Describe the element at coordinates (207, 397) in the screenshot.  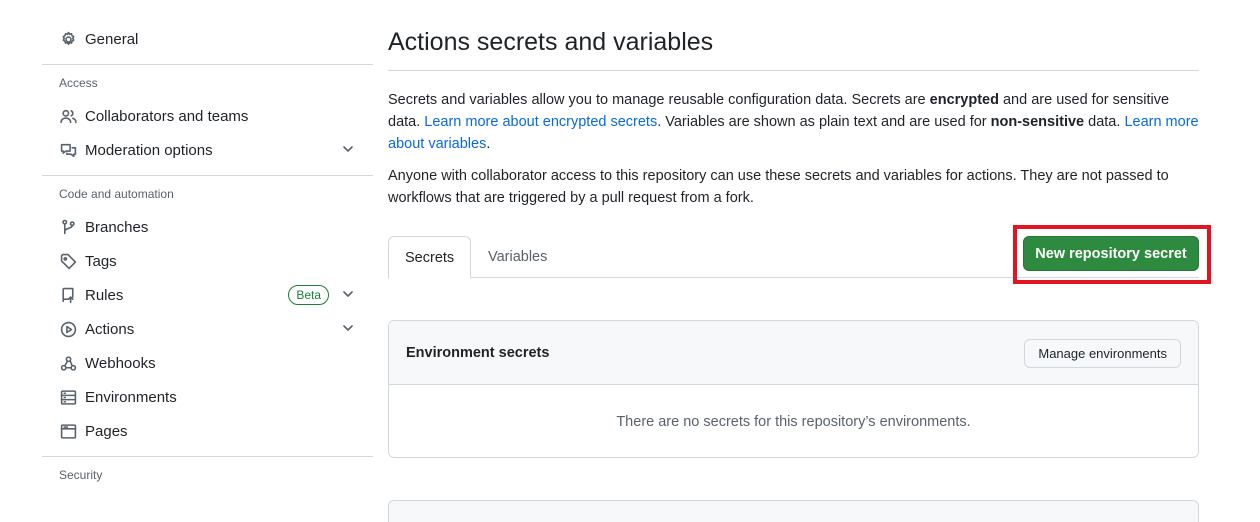
I see `sidebar-item-environments: Environments` at that location.